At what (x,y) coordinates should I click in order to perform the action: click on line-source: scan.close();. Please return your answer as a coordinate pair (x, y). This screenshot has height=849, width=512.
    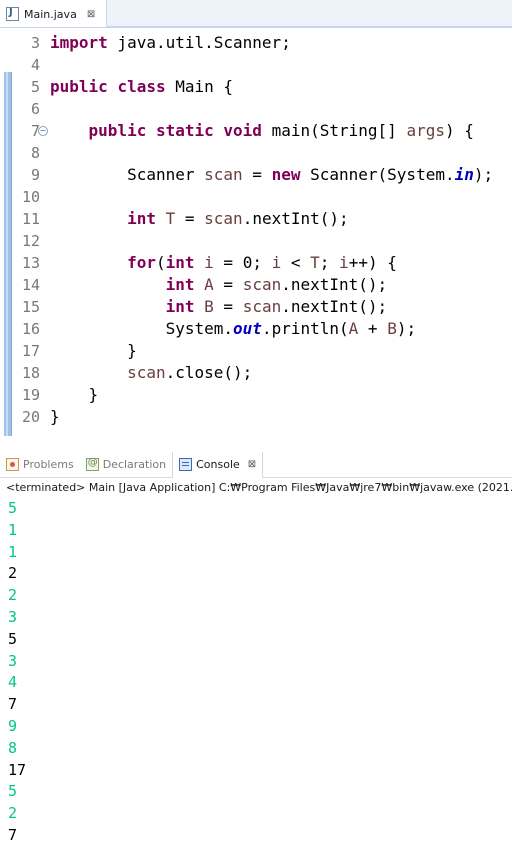
    Looking at the image, I should click on (151, 373).